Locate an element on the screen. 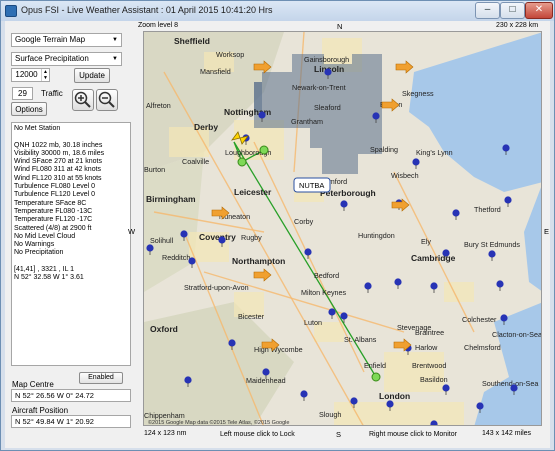 This screenshot has height=451, width=555. info-line: Scattered (4/8) at 2900 ft is located at coordinates (53, 228).